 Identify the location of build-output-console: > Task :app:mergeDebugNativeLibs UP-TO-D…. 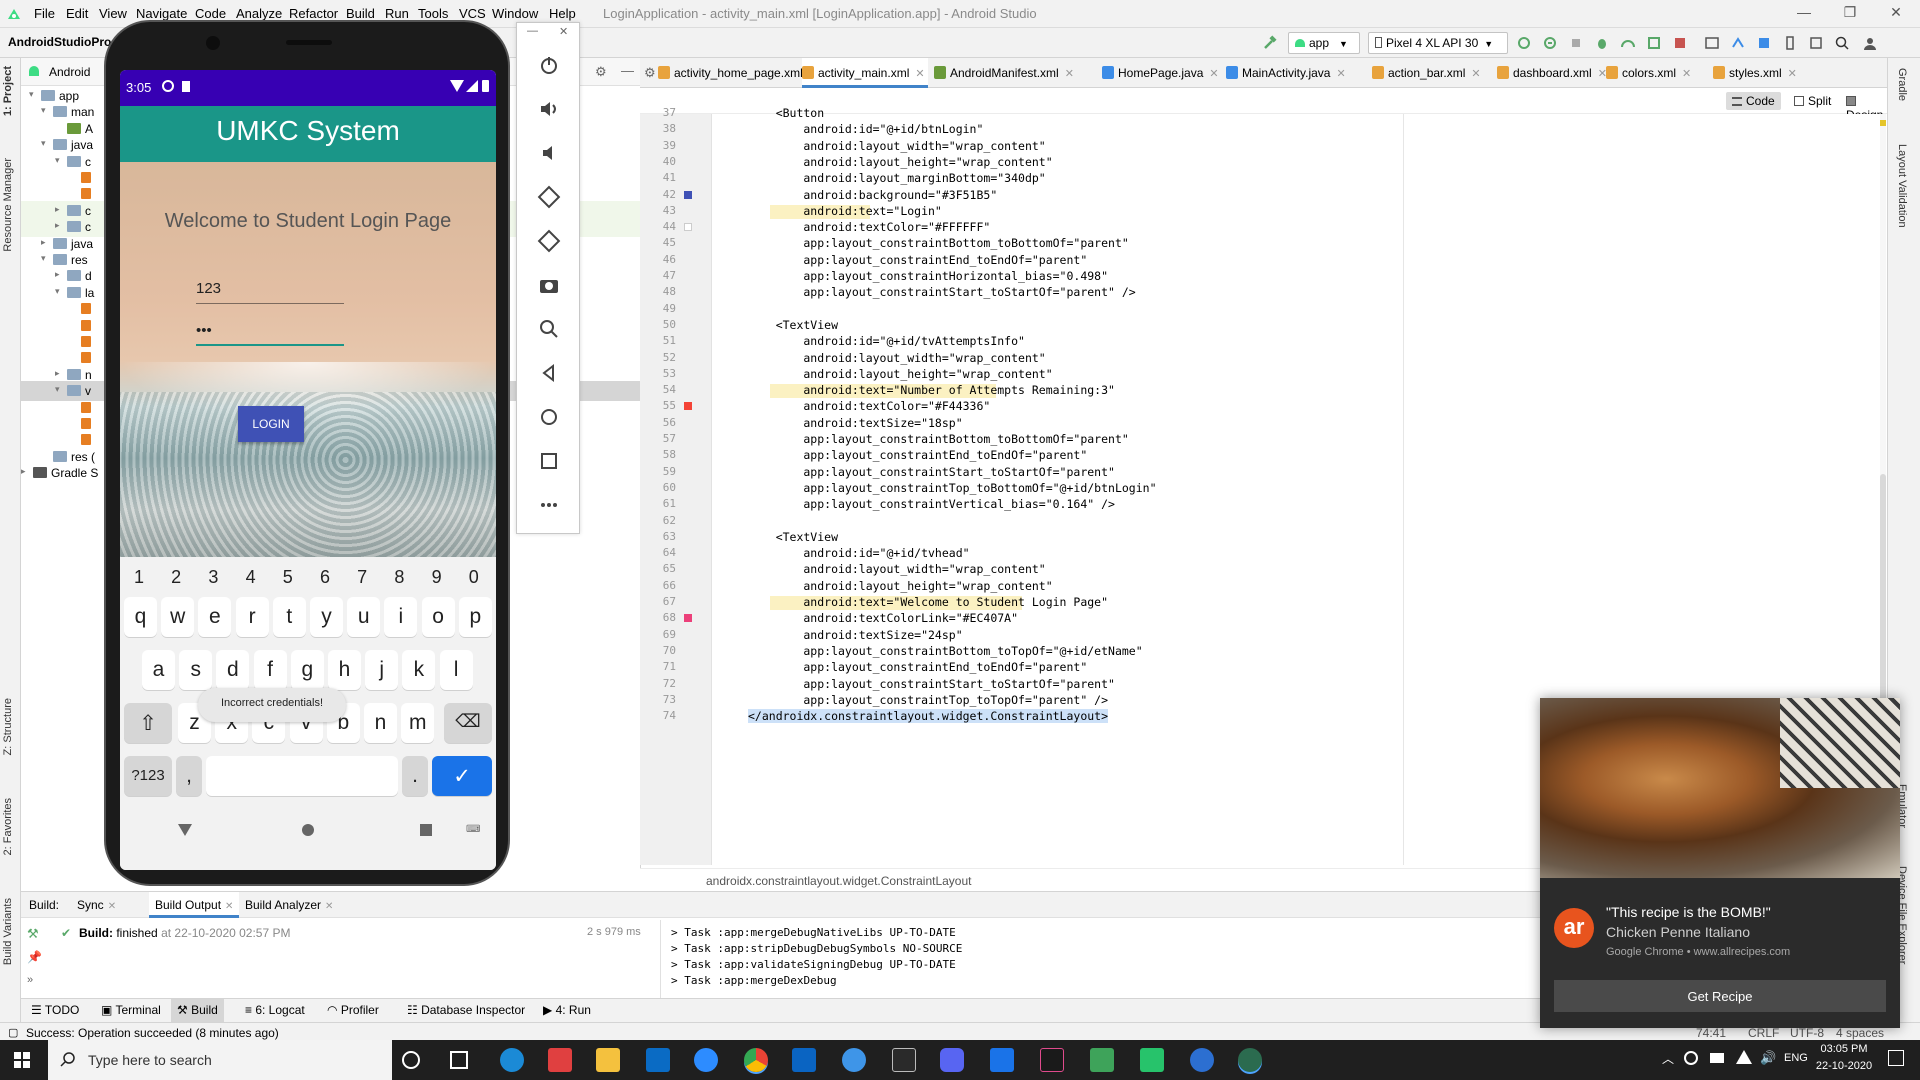
(1171, 959).